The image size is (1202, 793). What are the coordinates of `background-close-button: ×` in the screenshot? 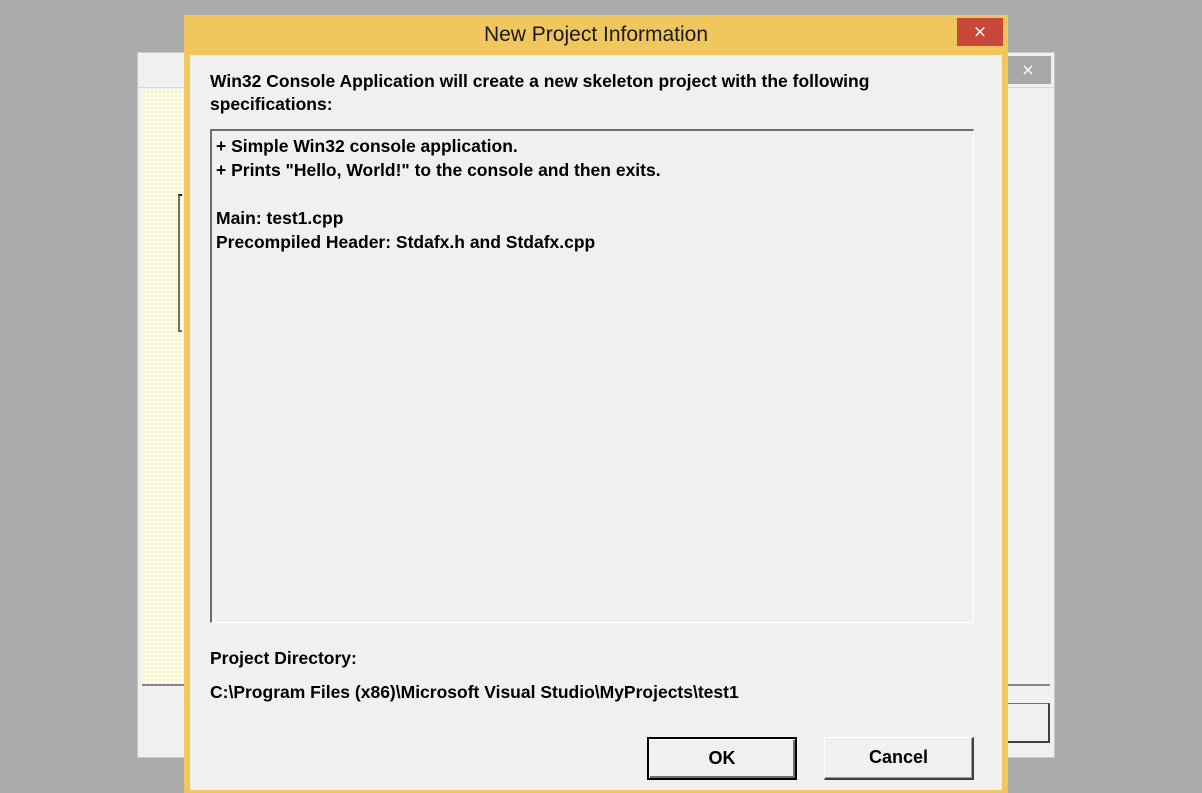 It's located at (1028, 70).